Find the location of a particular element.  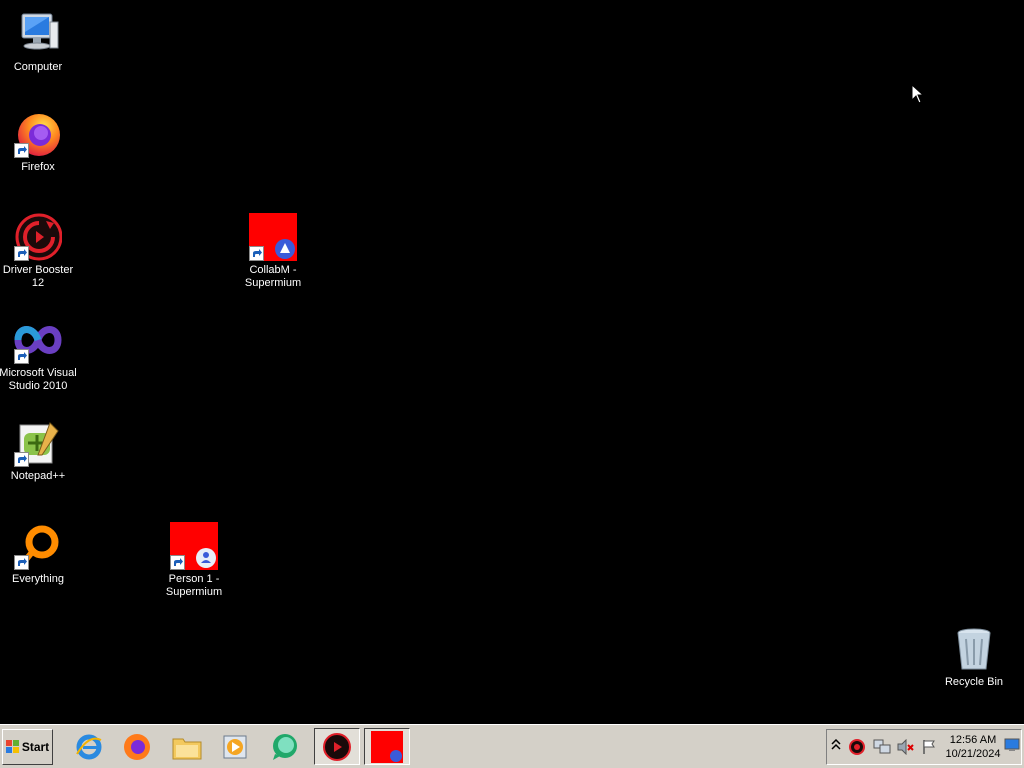

computer-icon is located at coordinates (38, 34).